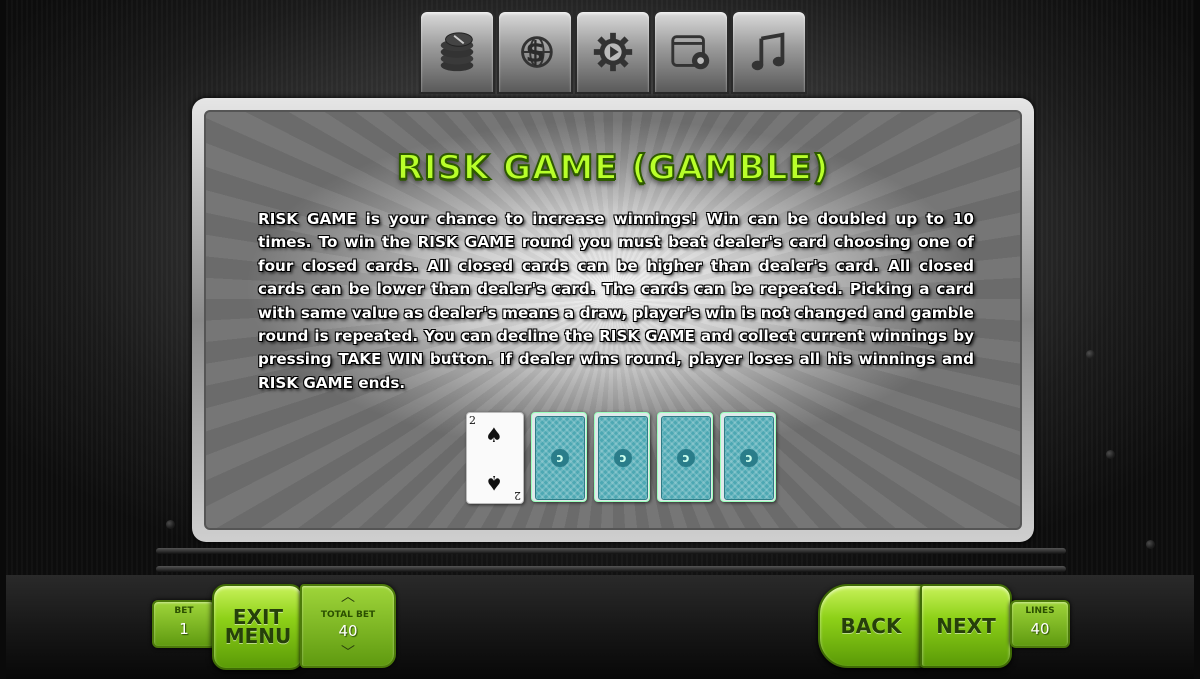  Describe the element at coordinates (348, 631) in the screenshot. I see `total-bet-value: 40` at that location.